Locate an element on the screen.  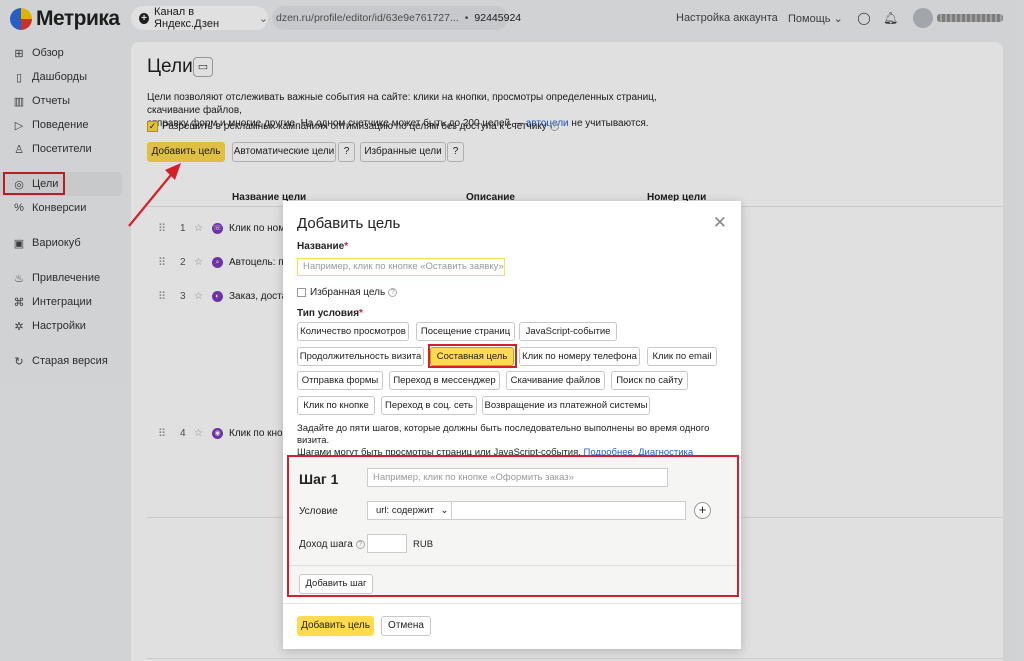
condition-value-input is located at coordinates (568, 510).